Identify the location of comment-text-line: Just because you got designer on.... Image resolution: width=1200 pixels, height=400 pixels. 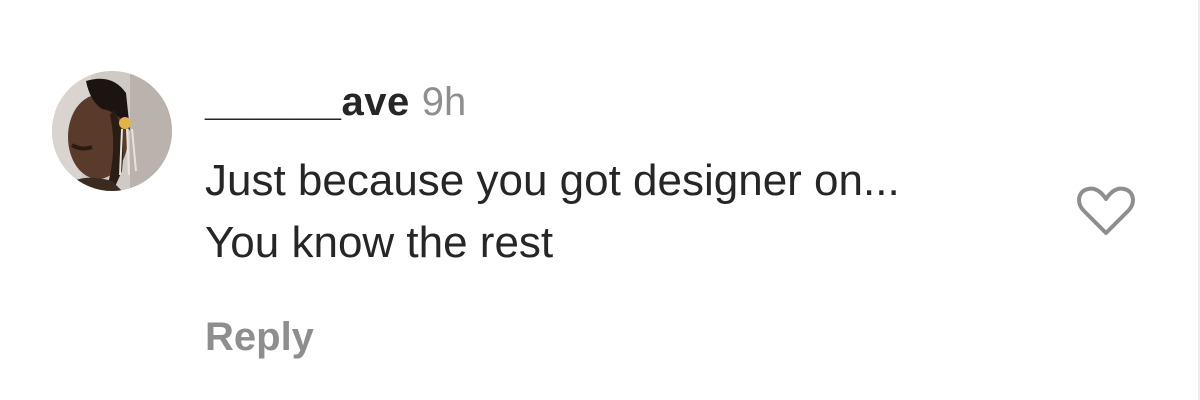
(552, 180).